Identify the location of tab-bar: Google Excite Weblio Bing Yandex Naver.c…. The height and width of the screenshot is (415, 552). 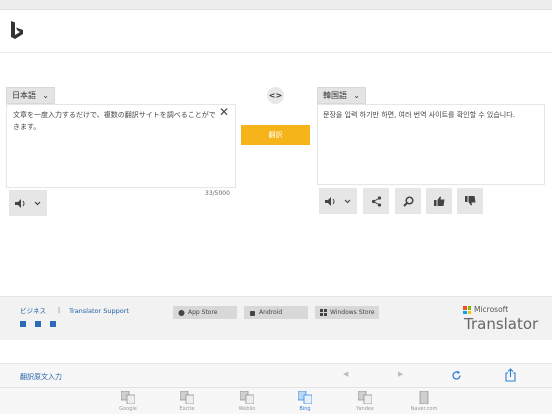
(276, 400).